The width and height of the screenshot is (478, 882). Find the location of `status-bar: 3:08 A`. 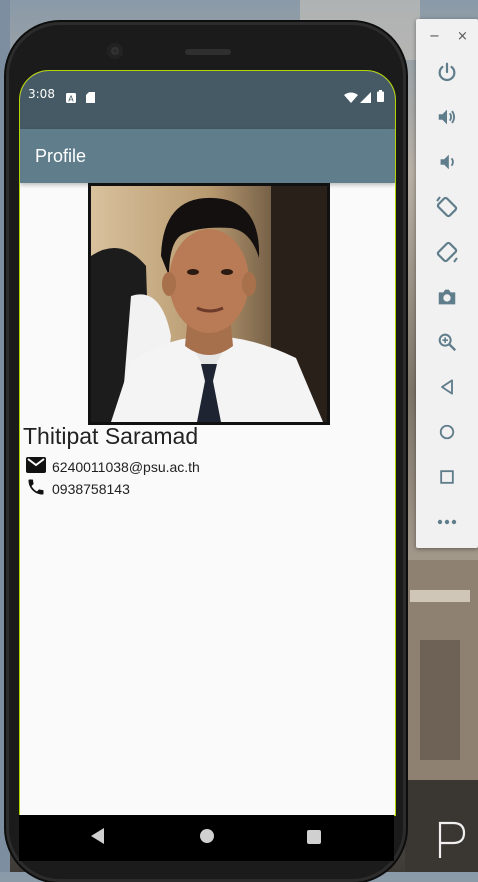

status-bar: 3:08 A is located at coordinates (207, 100).